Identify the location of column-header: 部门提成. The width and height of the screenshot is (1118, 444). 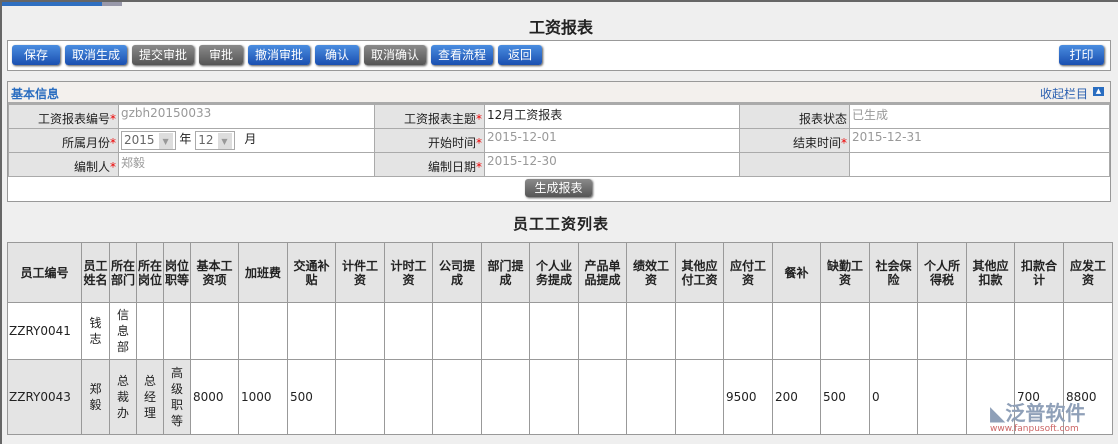
(505, 272).